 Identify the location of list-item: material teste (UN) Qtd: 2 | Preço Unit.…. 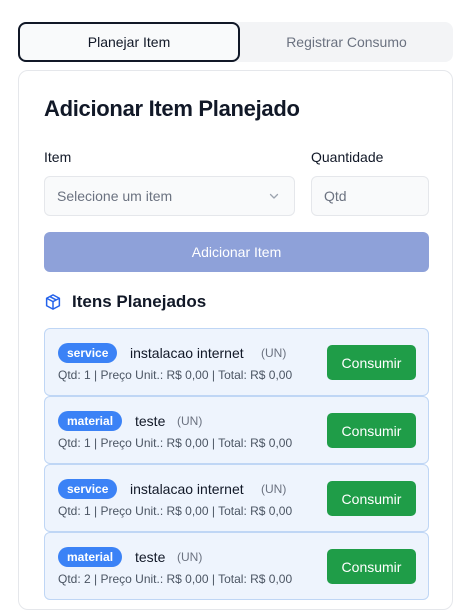
(236, 566).